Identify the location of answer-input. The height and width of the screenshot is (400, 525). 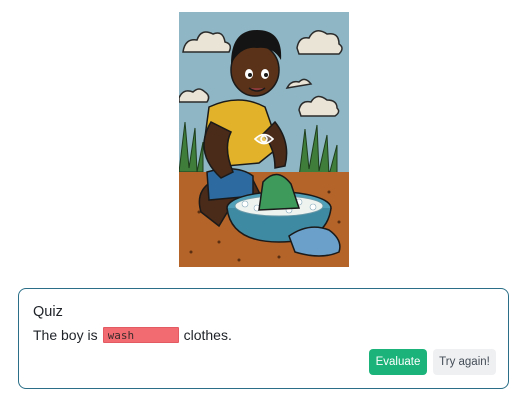
(140, 335).